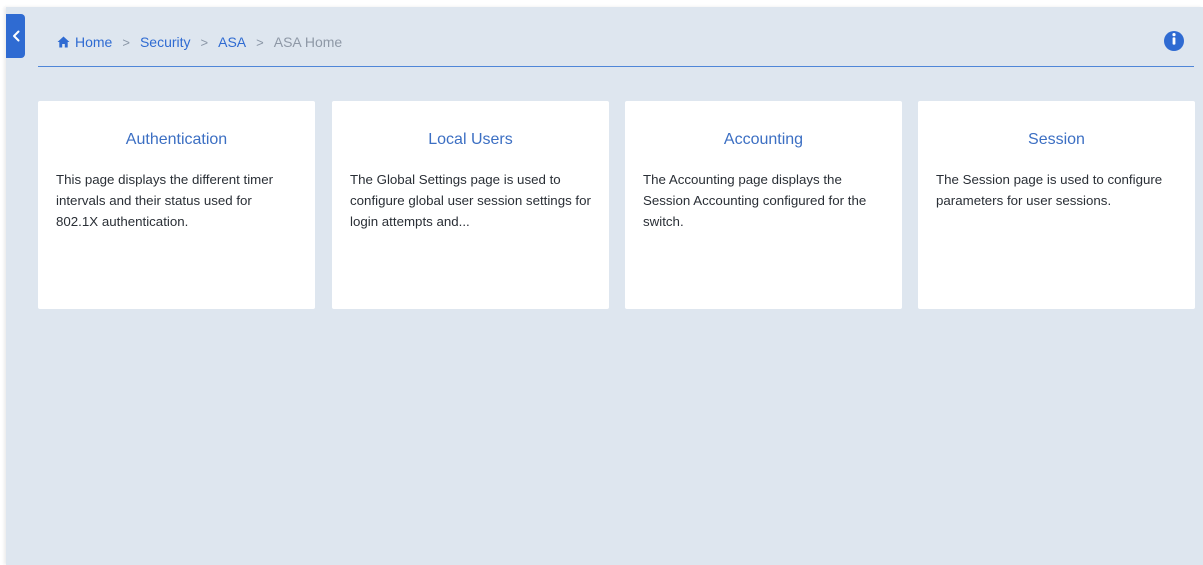 The height and width of the screenshot is (565, 1203). What do you see at coordinates (1056, 139) in the screenshot?
I see `card-title: Session` at bounding box center [1056, 139].